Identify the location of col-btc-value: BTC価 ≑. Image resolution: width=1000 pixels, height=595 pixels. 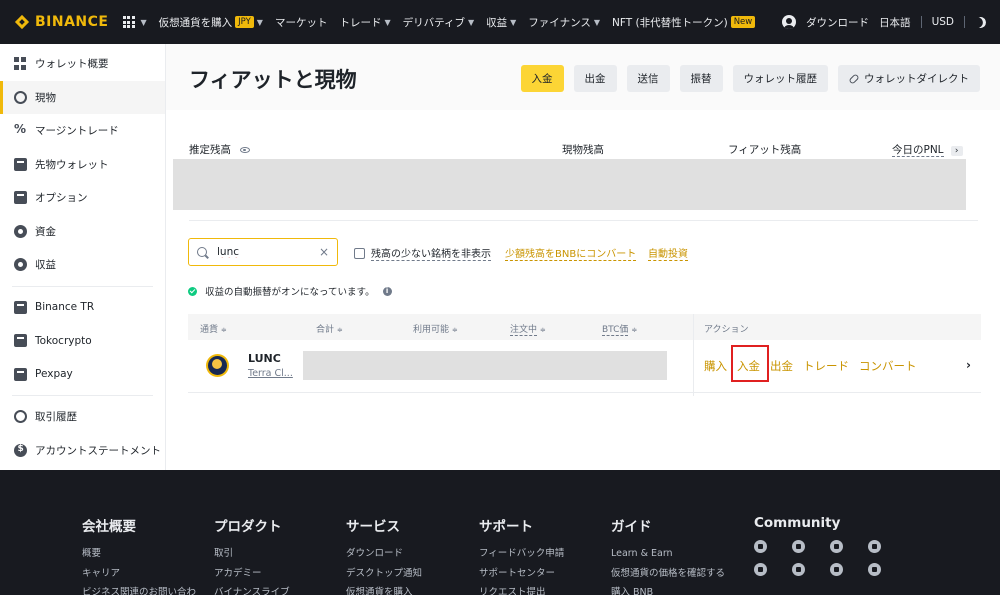
(619, 329).